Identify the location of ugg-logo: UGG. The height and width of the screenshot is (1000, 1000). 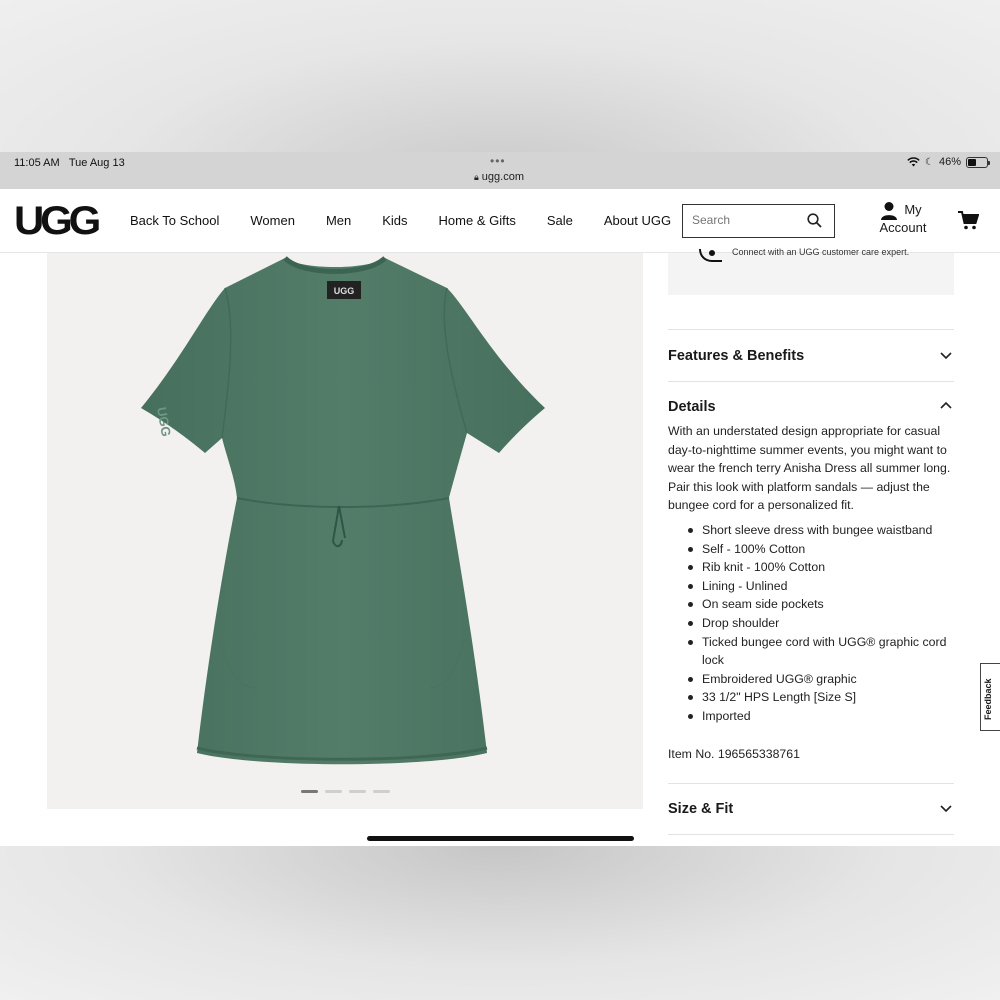
(57, 221).